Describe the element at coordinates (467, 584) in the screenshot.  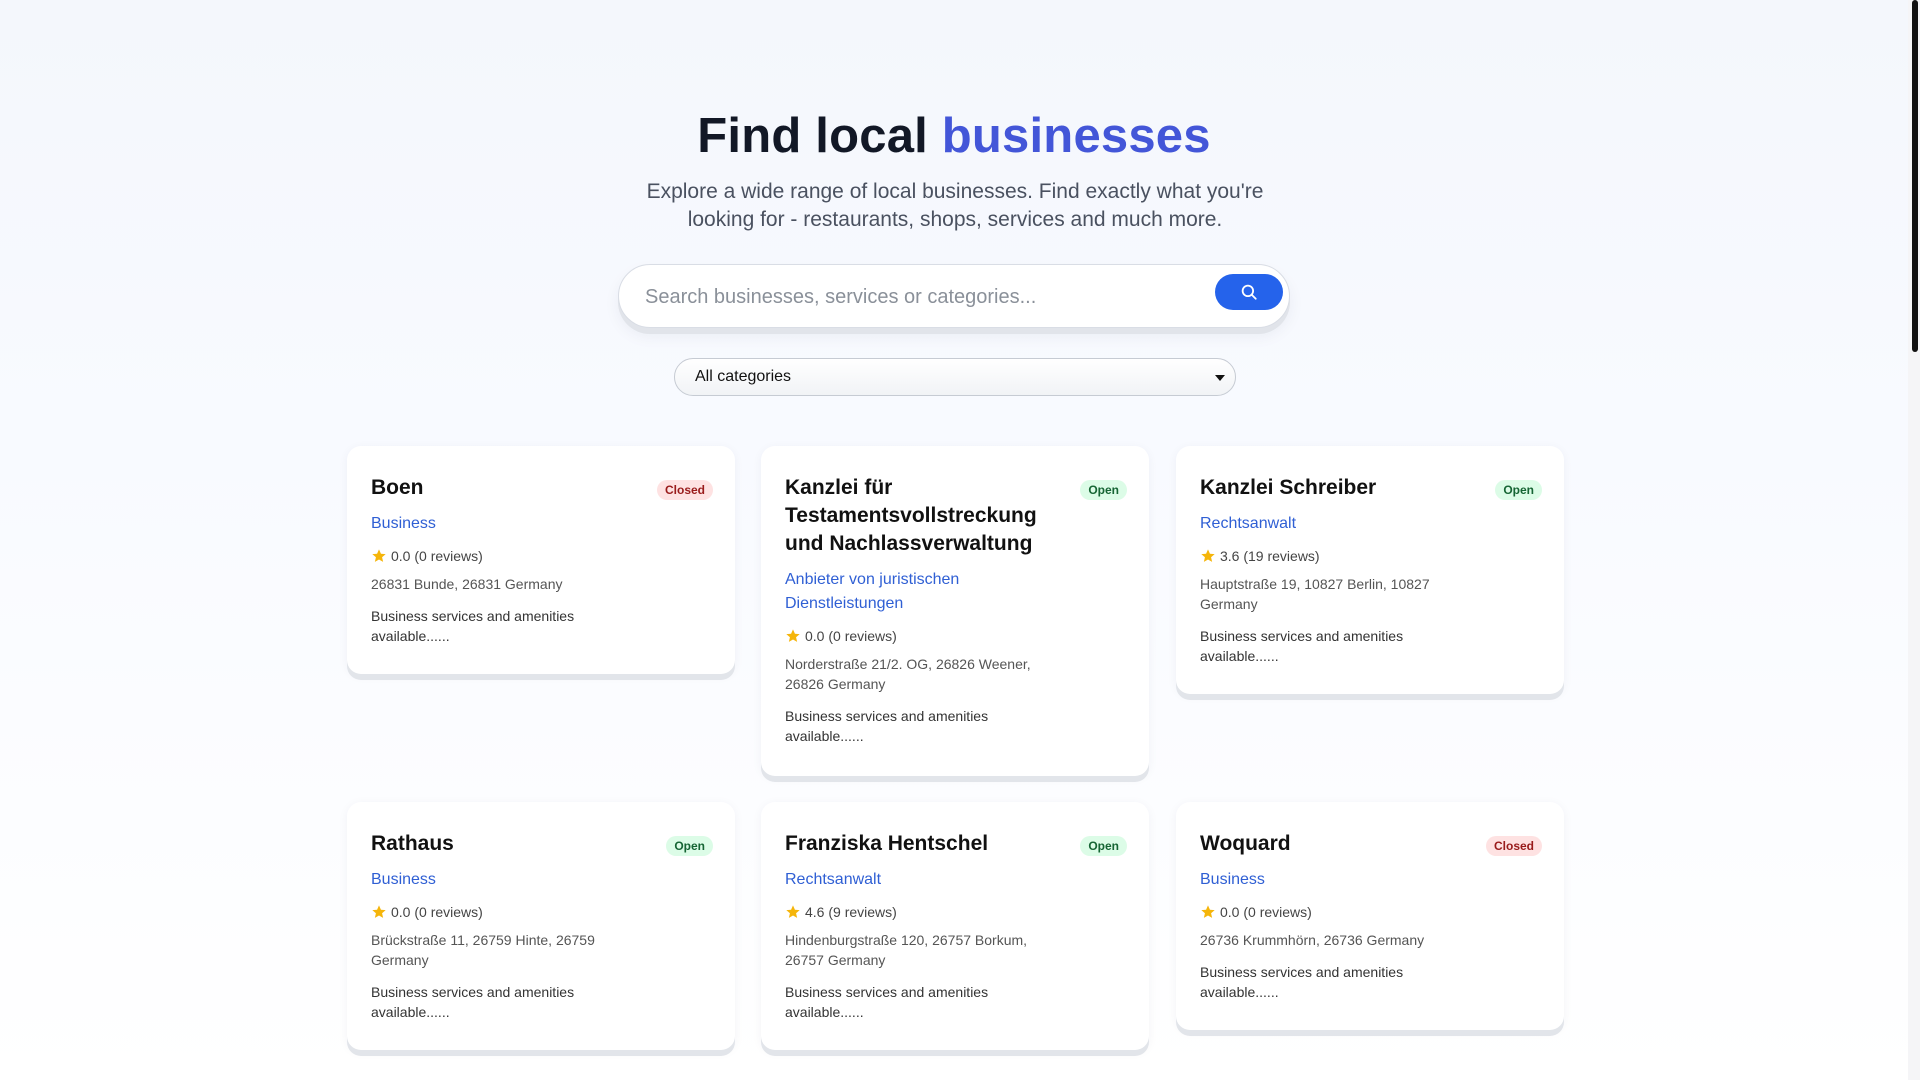
I see `business-address: 26831 Bunde, 26831 Germany` at that location.